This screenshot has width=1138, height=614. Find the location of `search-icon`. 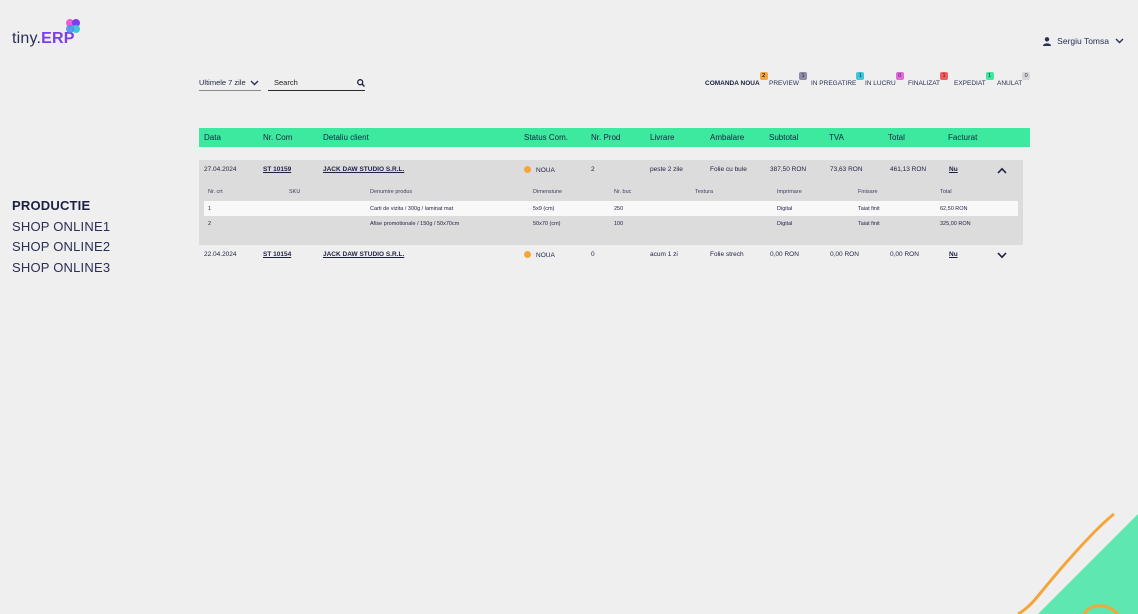

search-icon is located at coordinates (361, 82).